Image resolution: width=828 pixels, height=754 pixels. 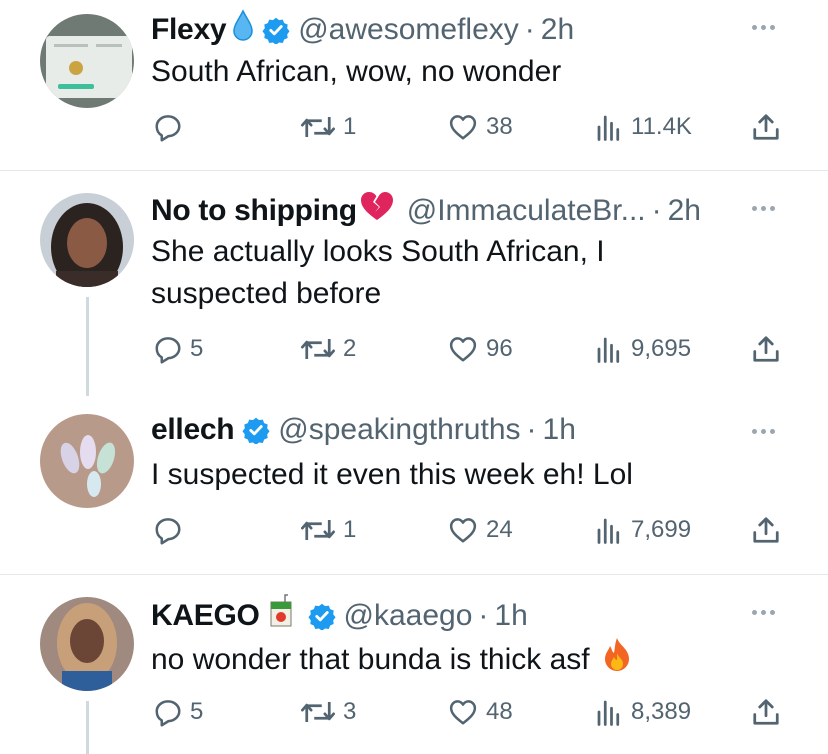 What do you see at coordinates (661, 348) in the screenshot?
I see `view-count: 9,695` at bounding box center [661, 348].